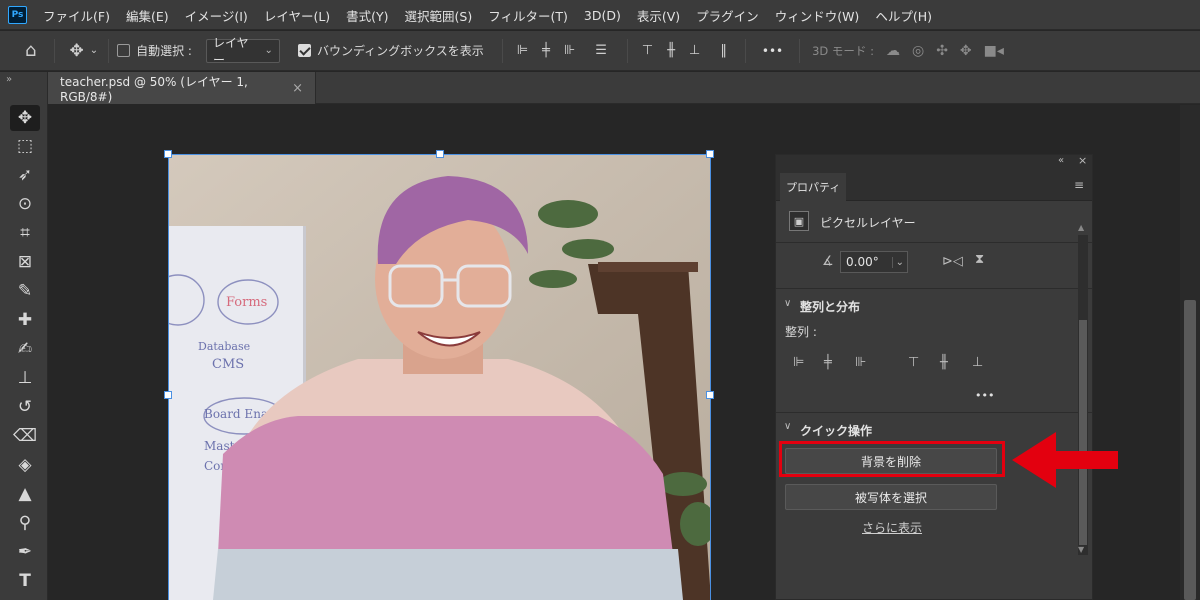 The image size is (1200, 600). What do you see at coordinates (892, 527) in the screenshot?
I see `show-more-link: さらに表示` at bounding box center [892, 527].